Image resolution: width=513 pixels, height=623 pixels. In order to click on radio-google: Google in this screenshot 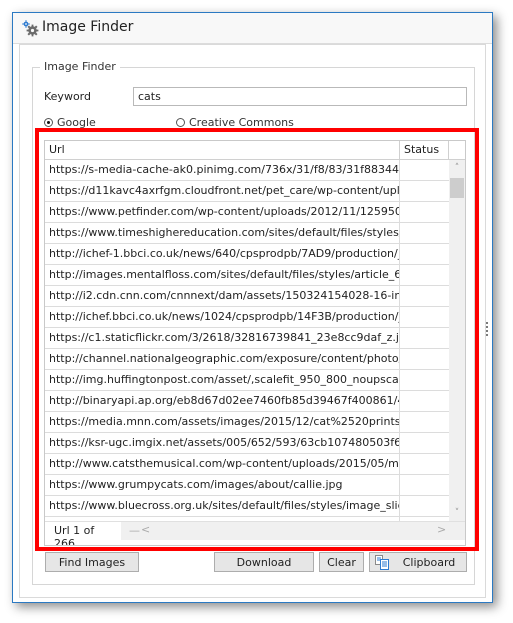, I will do `click(70, 122)`.